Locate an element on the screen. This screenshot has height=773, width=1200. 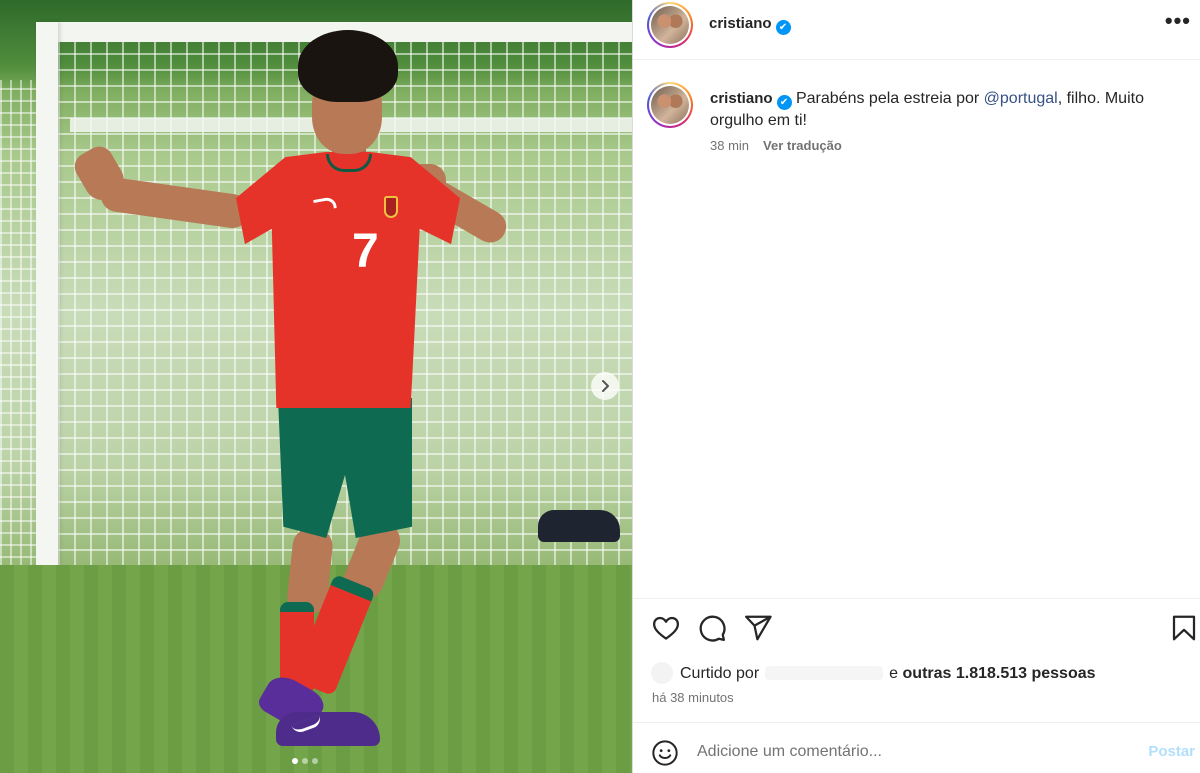
player-hair is located at coordinates (348, 66).